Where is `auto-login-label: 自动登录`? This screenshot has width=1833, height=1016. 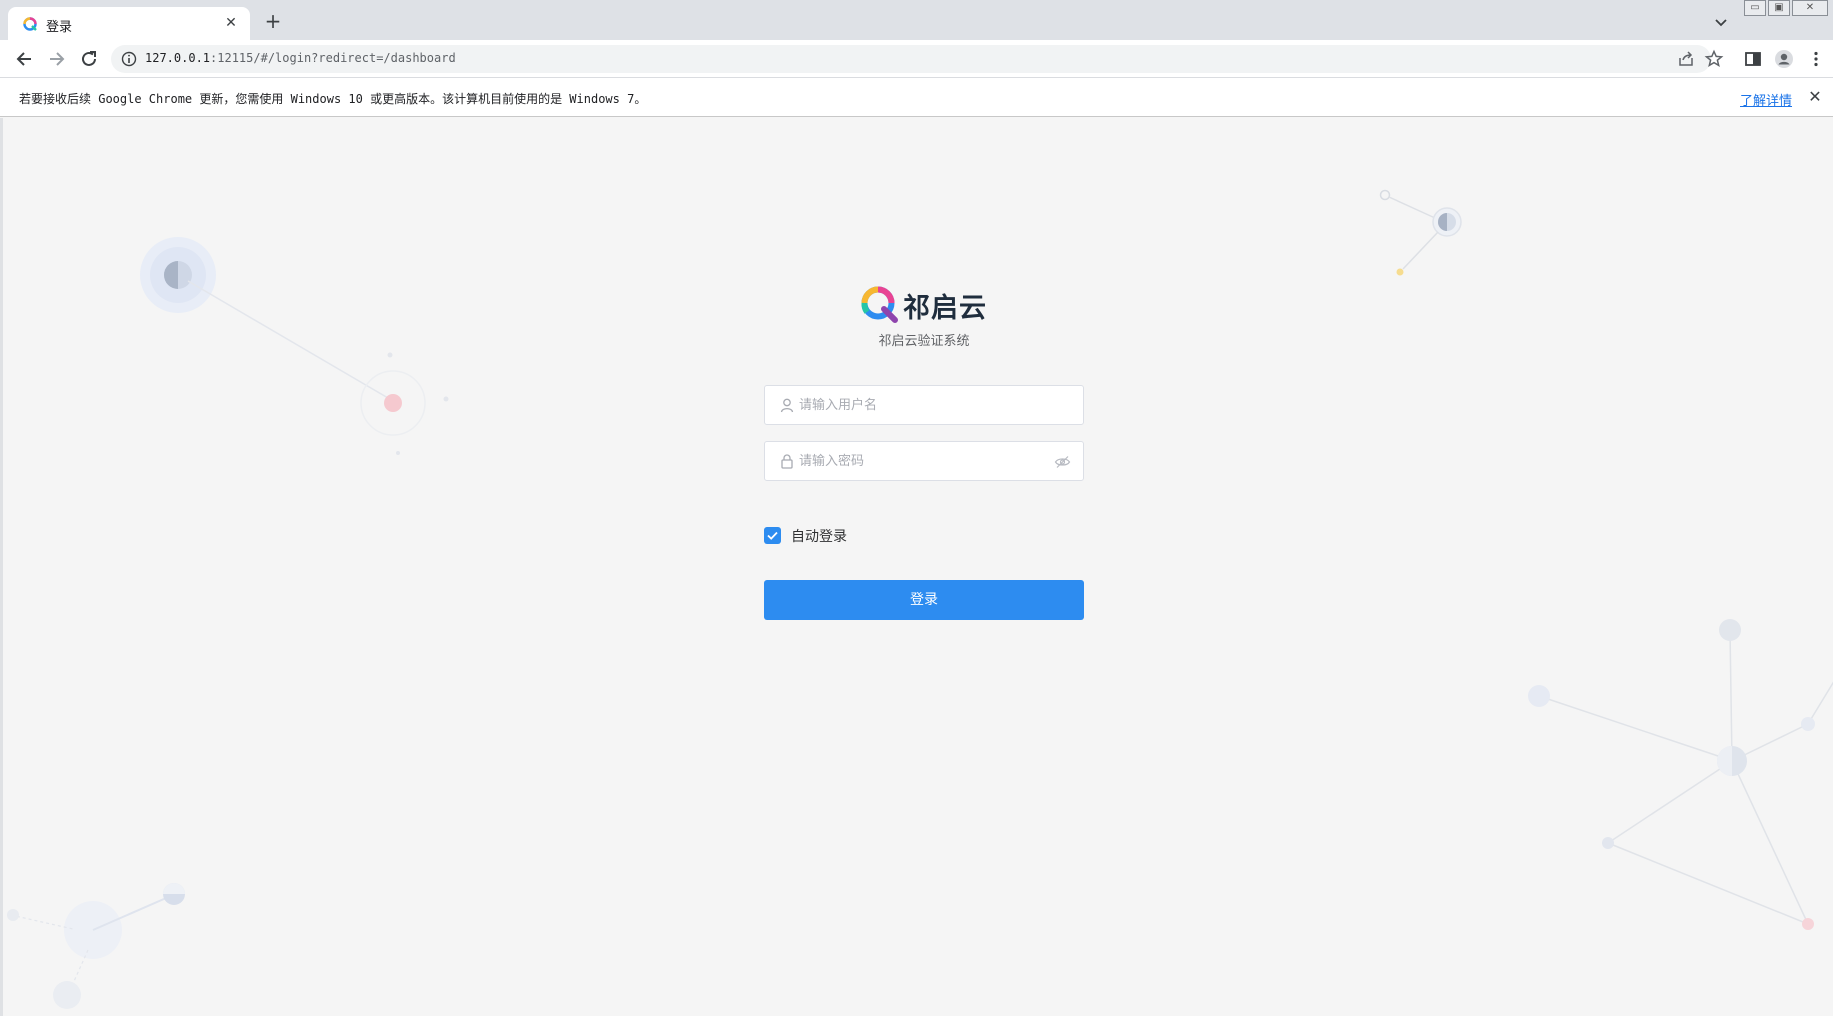 auto-login-label: 自动登录 is located at coordinates (819, 536).